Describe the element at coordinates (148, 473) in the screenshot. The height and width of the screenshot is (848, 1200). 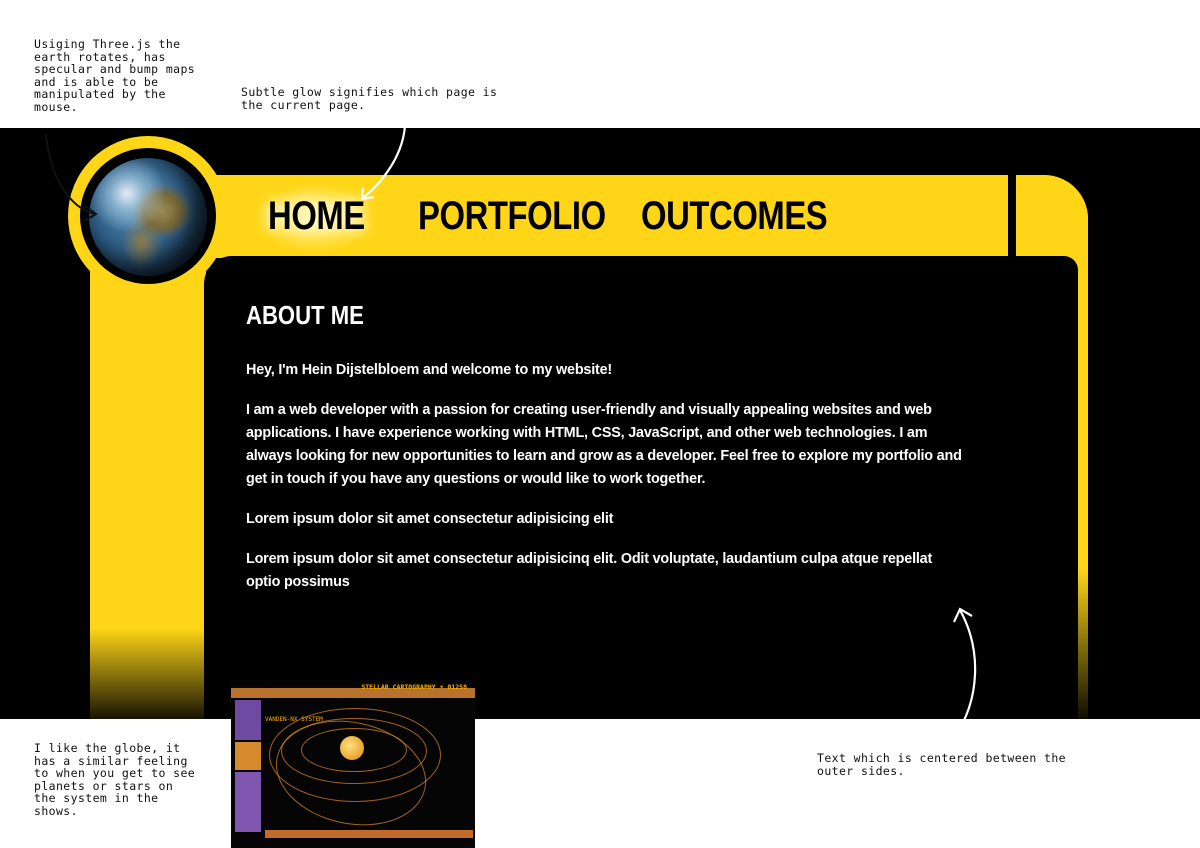
I see `lcars-left-bar` at that location.